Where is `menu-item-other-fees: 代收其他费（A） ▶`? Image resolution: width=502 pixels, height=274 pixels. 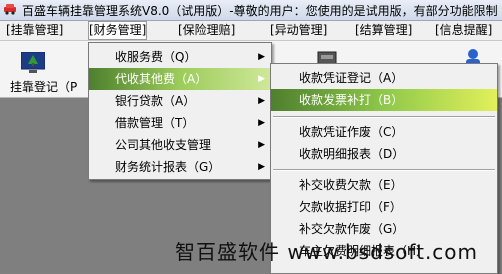
menu-item-other-fees: 代收其他费（A） ▶ is located at coordinates (180, 79).